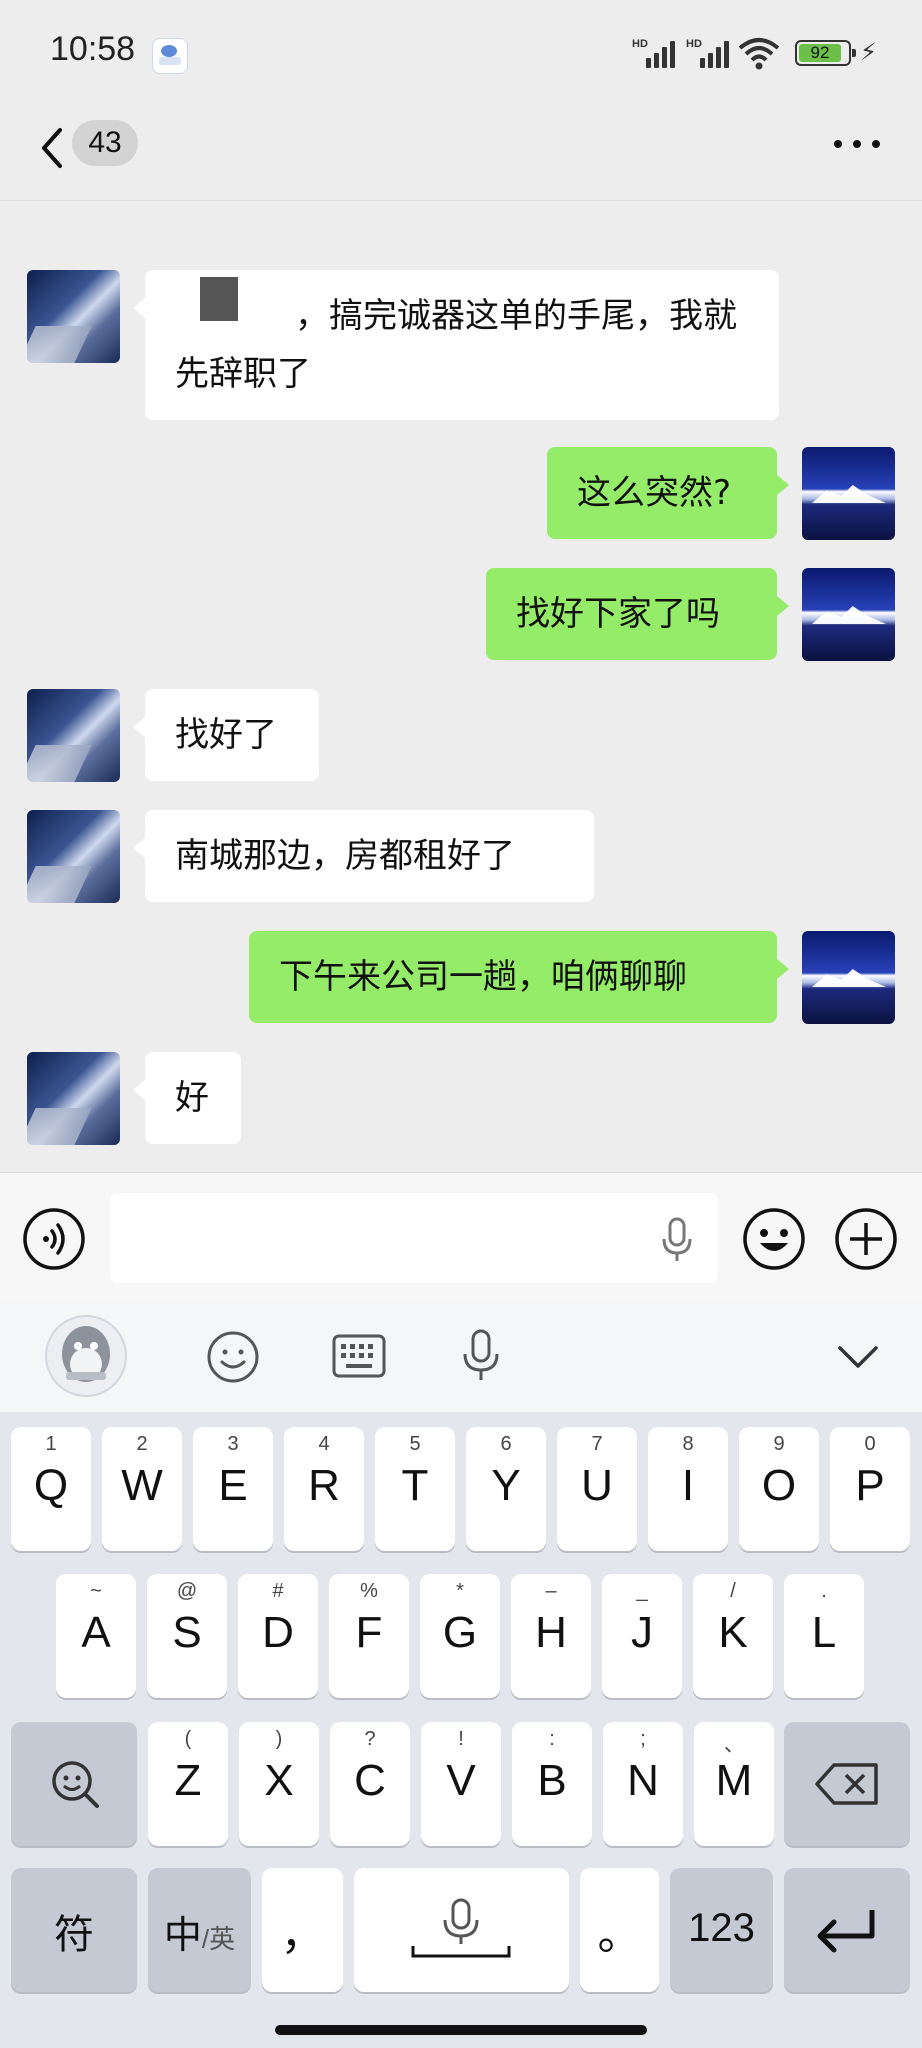 The height and width of the screenshot is (2048, 922). Describe the element at coordinates (187, 1591) in the screenshot. I see `key-secondary-label: @` at that location.